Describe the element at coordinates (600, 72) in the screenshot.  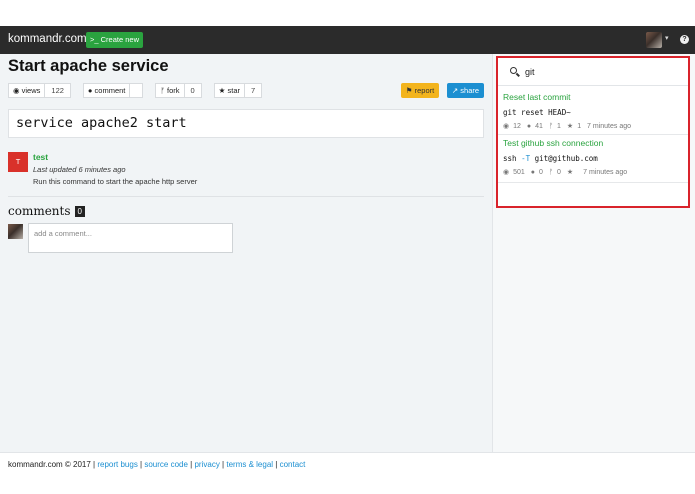
I see `search-input` at that location.